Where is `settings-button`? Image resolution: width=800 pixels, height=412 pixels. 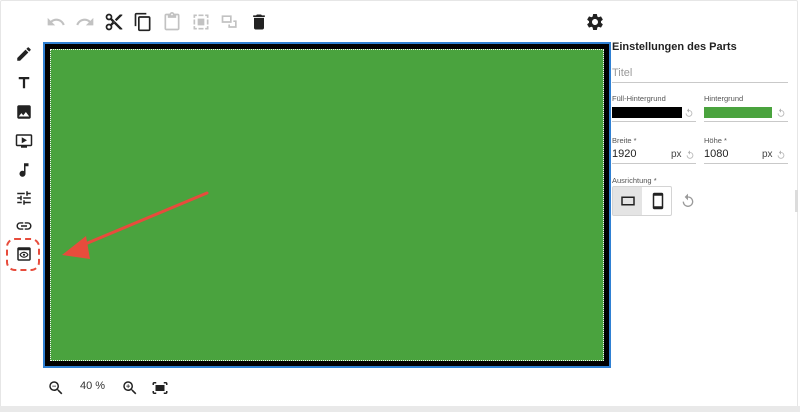
settings-button is located at coordinates (595, 22).